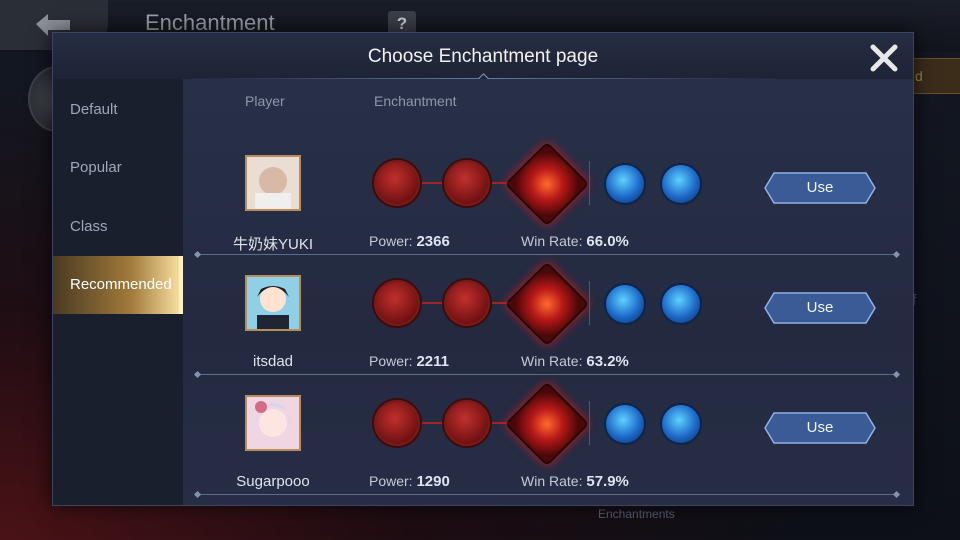  Describe the element at coordinates (415, 101) in the screenshot. I see `column-header-enchantment: Enchantment` at that location.